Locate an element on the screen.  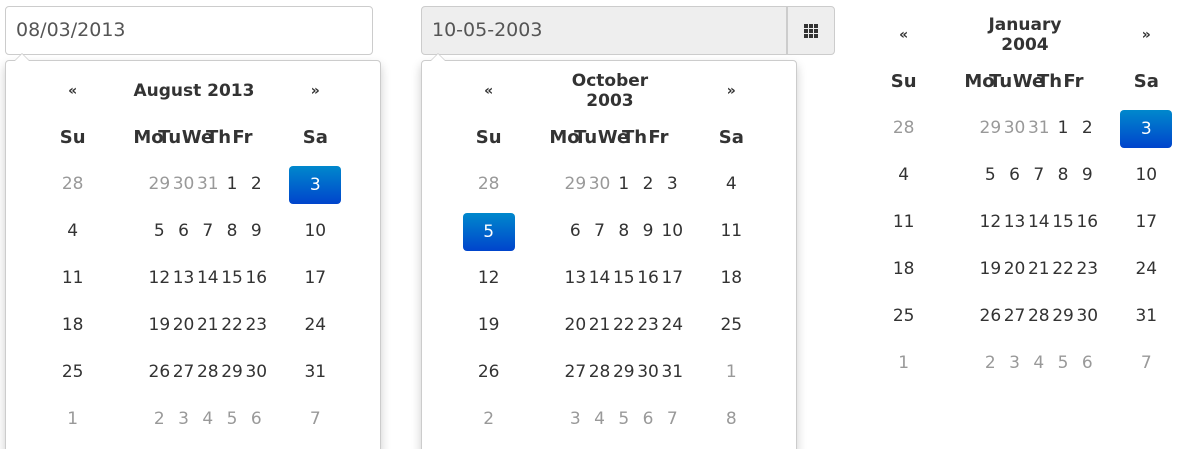
month-title: August 2013 is located at coordinates (193, 90).